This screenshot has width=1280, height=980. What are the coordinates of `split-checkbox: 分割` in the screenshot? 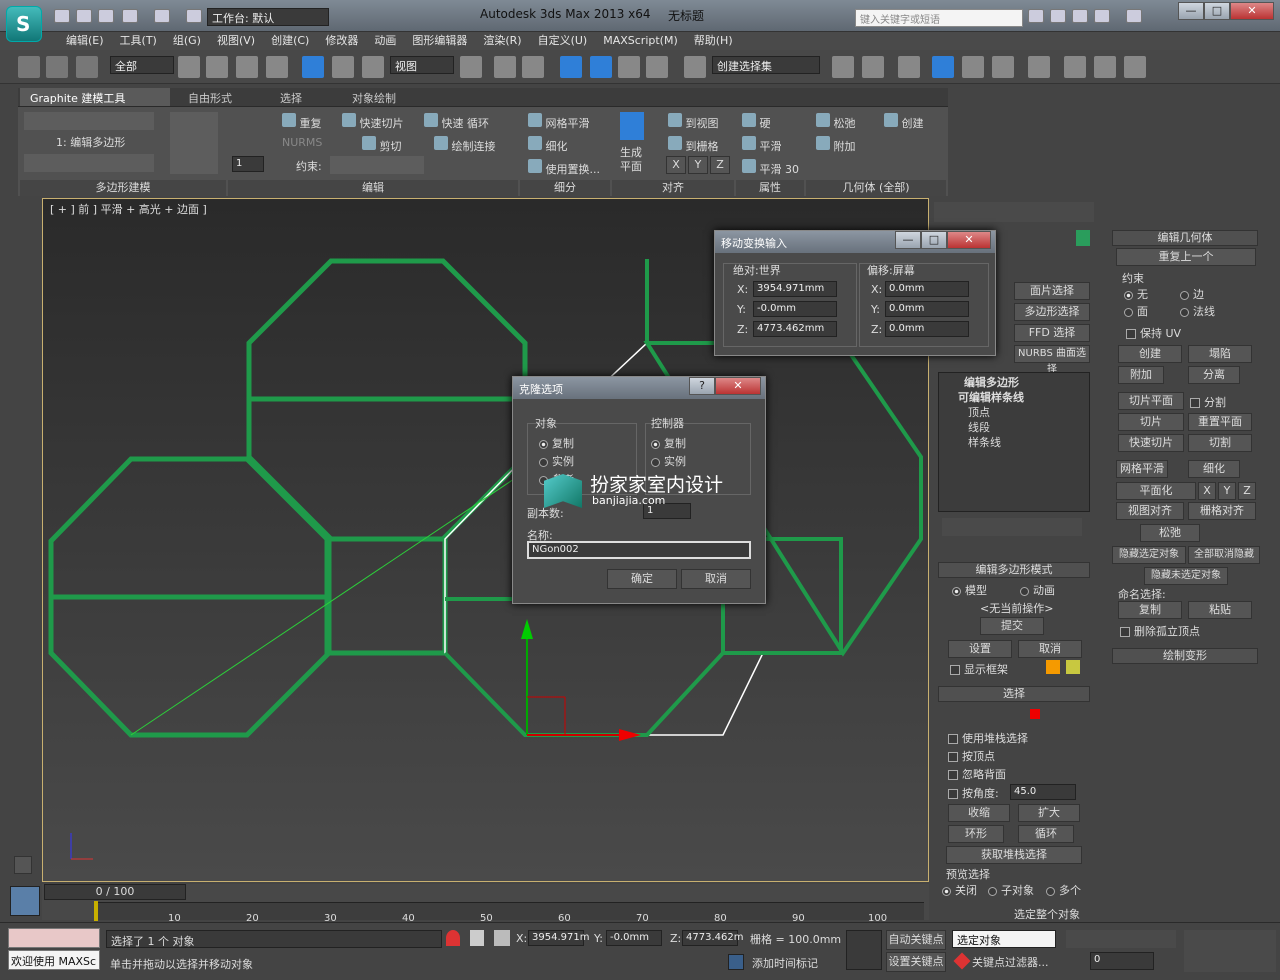 It's located at (1208, 402).